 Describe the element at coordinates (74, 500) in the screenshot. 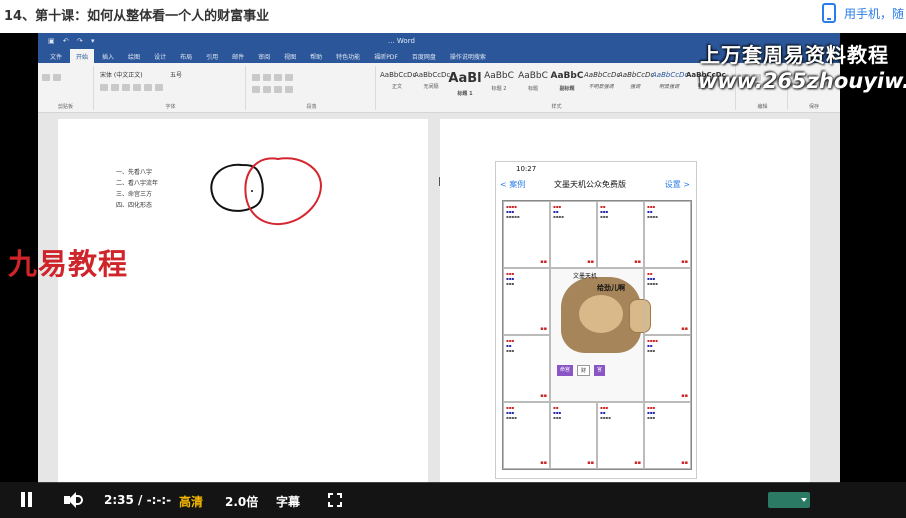

I see `volume-icon` at that location.